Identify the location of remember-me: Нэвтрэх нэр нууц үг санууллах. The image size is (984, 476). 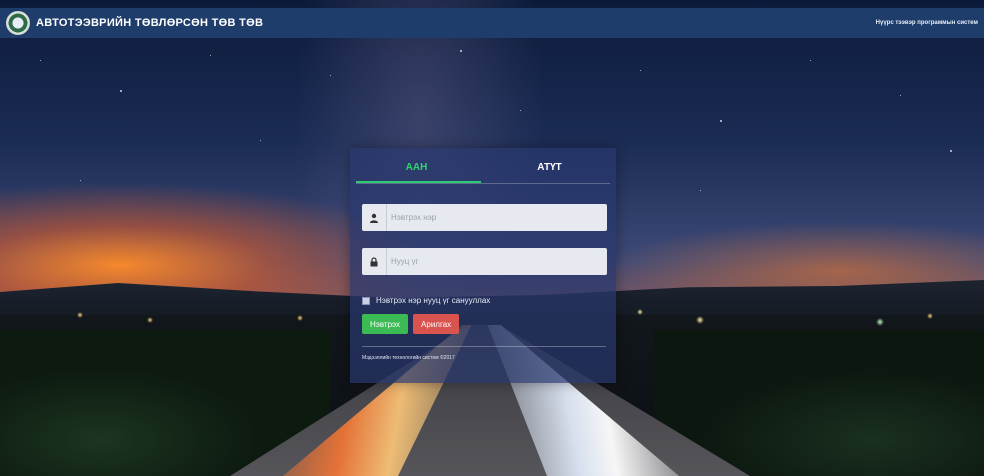
(426, 300).